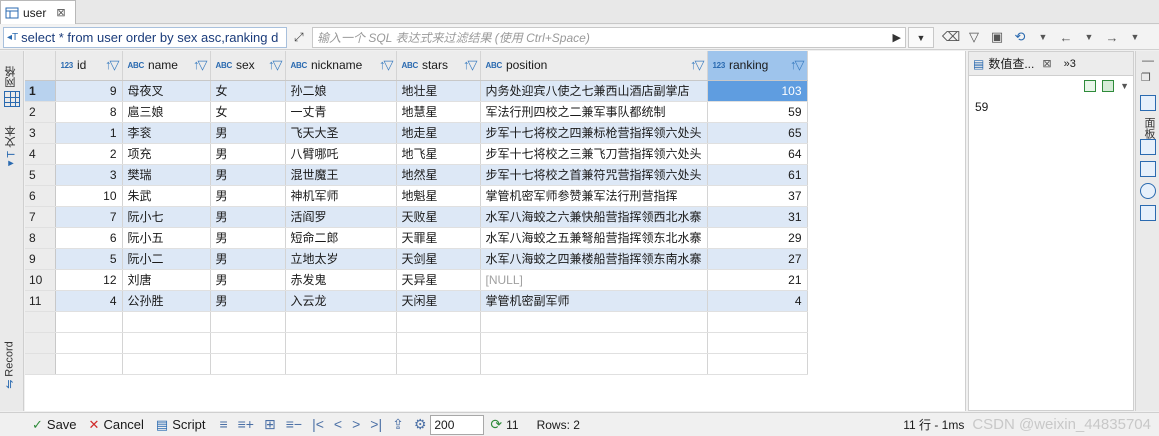 The width and height of the screenshot is (1159, 436). What do you see at coordinates (594, 175) in the screenshot?
I see `cell-position: 步军十七将校之首兼符咒营指挥领六处头` at bounding box center [594, 175].